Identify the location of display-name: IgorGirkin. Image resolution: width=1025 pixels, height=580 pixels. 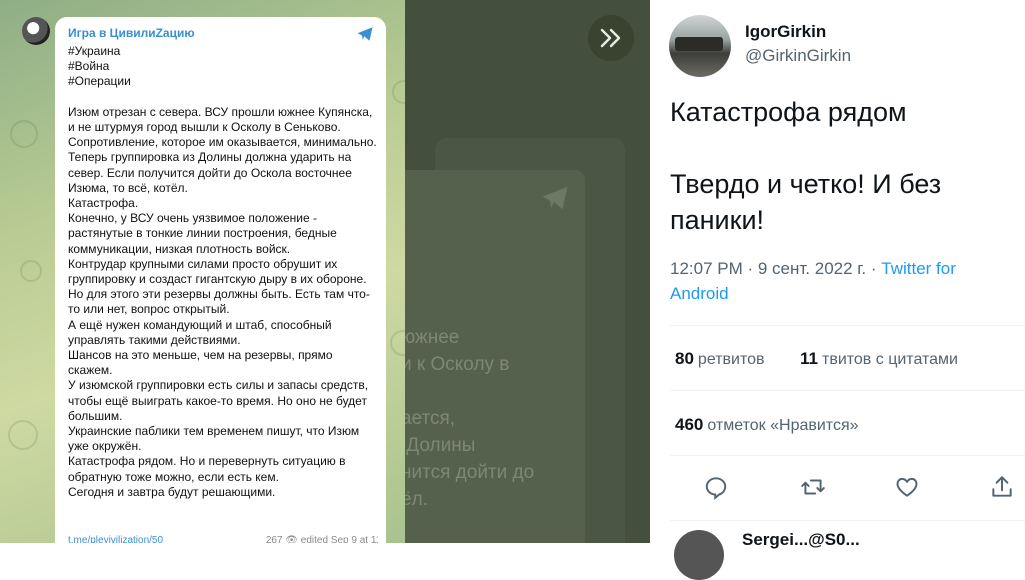
(785, 32).